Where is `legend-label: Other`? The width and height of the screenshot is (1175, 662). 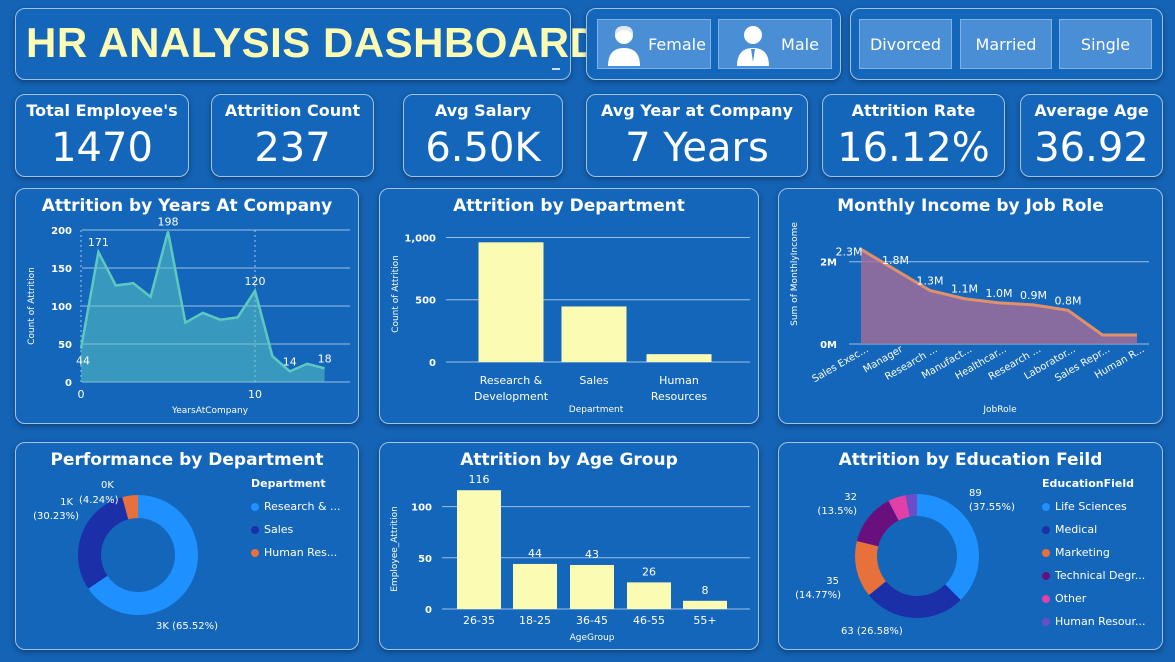 legend-label: Other is located at coordinates (1071, 598).